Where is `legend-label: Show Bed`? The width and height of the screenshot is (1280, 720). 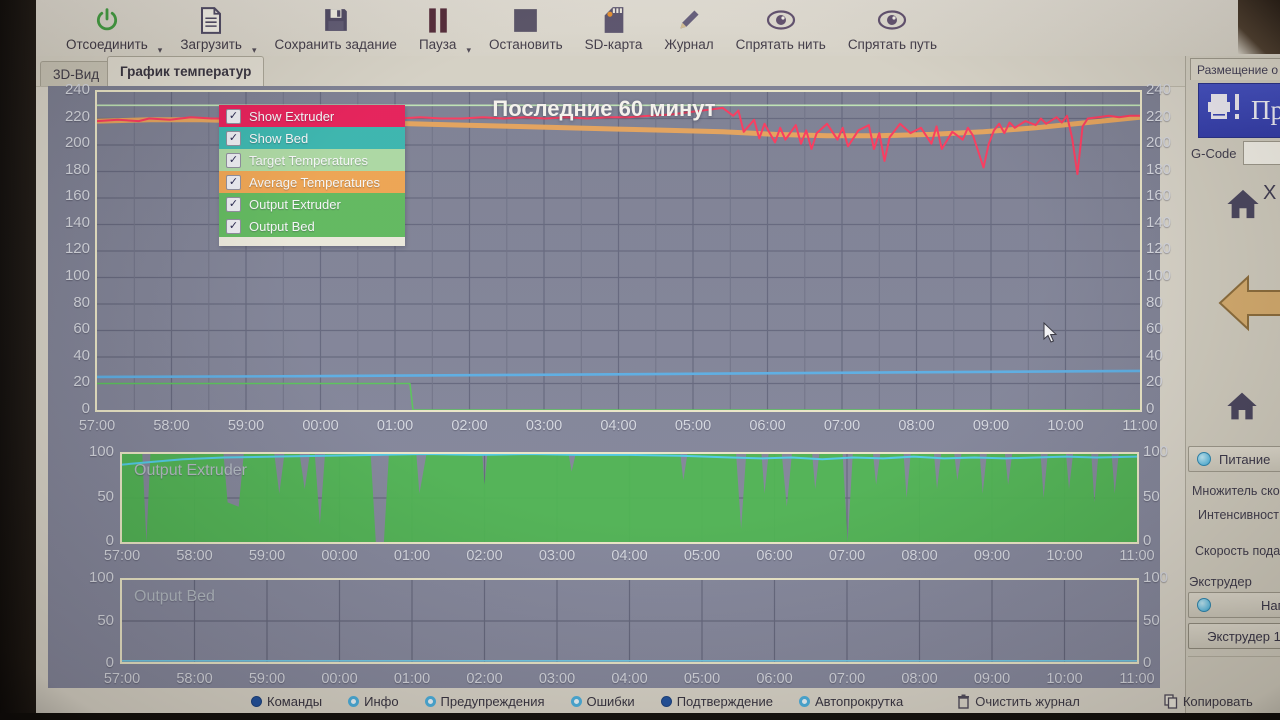 legend-label: Show Bed is located at coordinates (279, 138).